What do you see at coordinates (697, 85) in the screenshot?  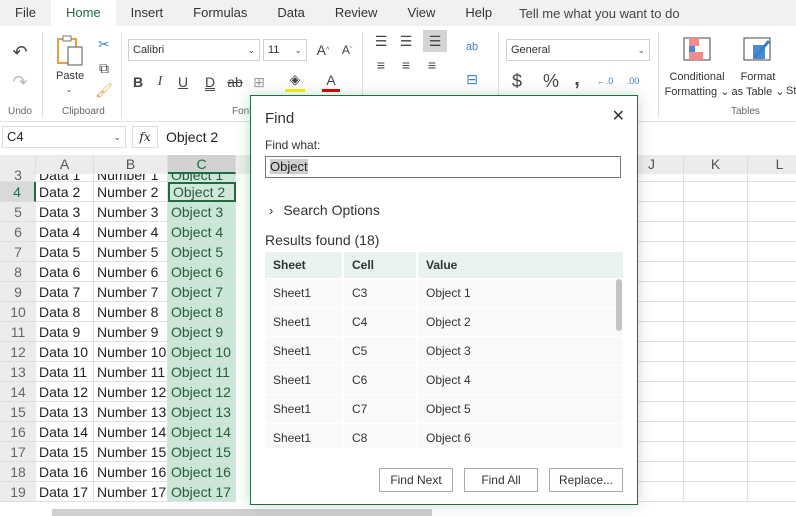 I see `conditional-formatting-label: Conditional Formatting ⌄` at bounding box center [697, 85].